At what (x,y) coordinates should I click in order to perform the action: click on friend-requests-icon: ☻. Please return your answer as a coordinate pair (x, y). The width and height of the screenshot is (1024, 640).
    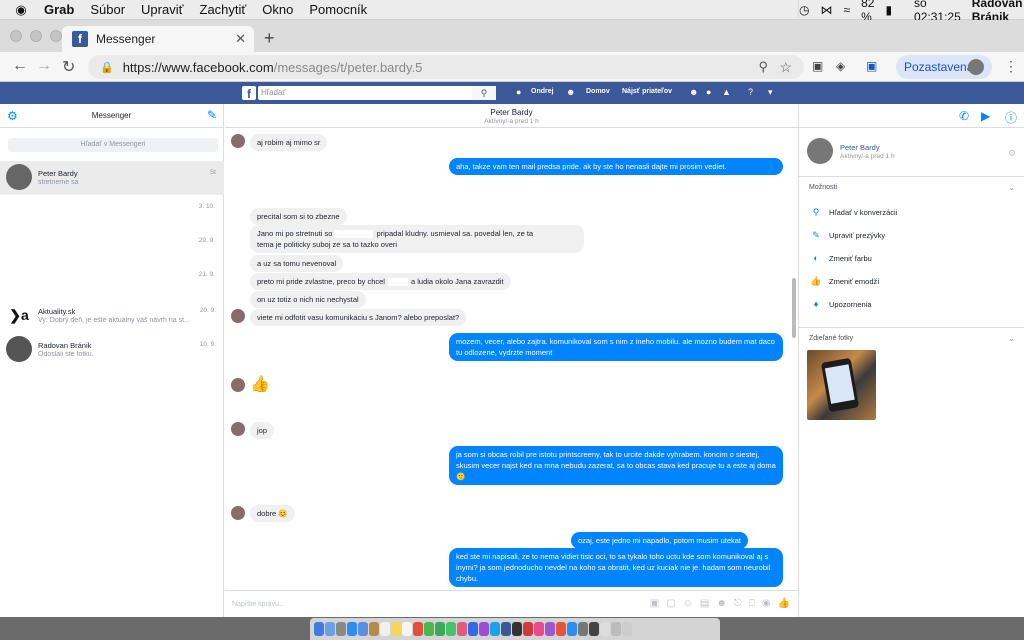
    Looking at the image, I should click on (693, 92).